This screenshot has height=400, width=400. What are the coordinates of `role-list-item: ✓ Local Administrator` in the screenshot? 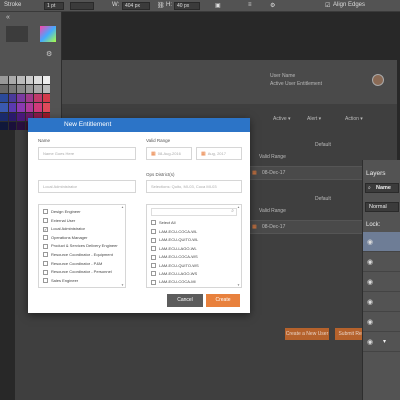 It's located at (64, 229).